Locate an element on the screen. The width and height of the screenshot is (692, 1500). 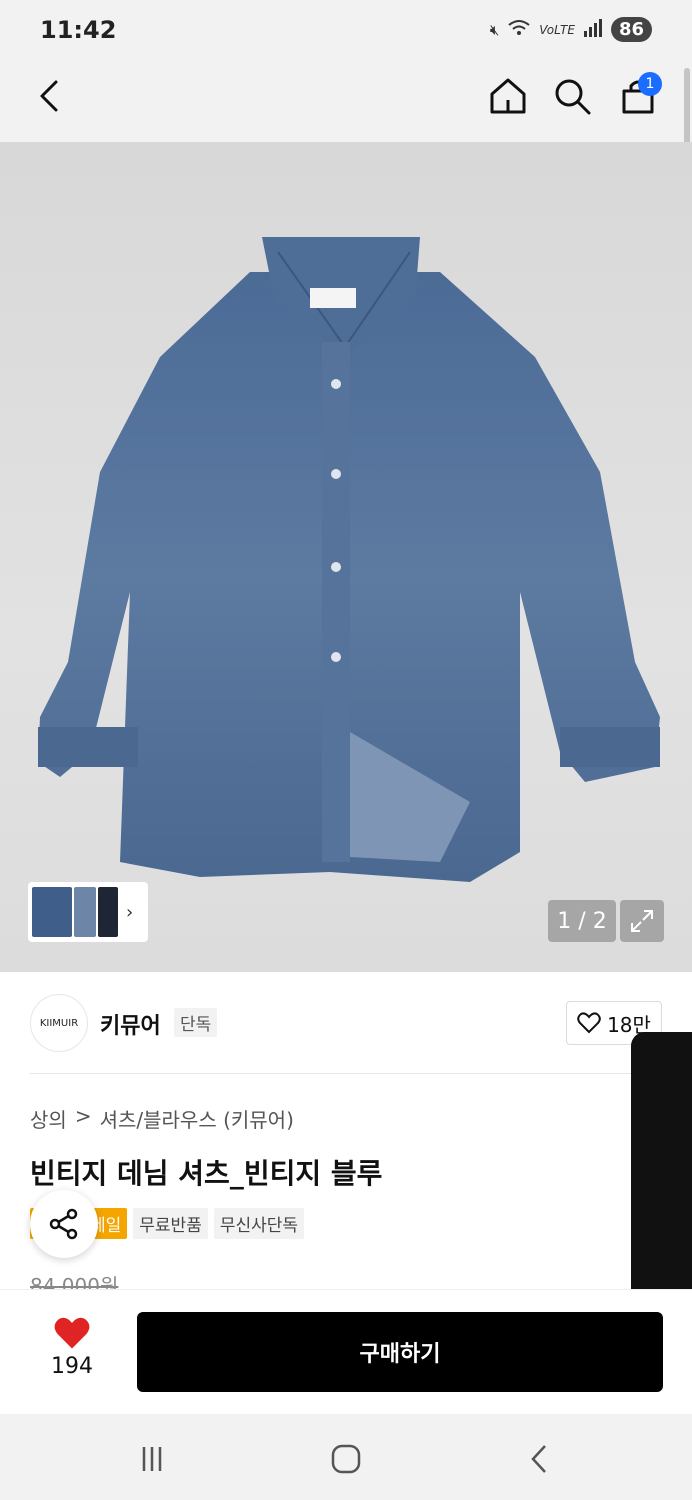
wishlist-button: 194 is located at coordinates (72, 1347).